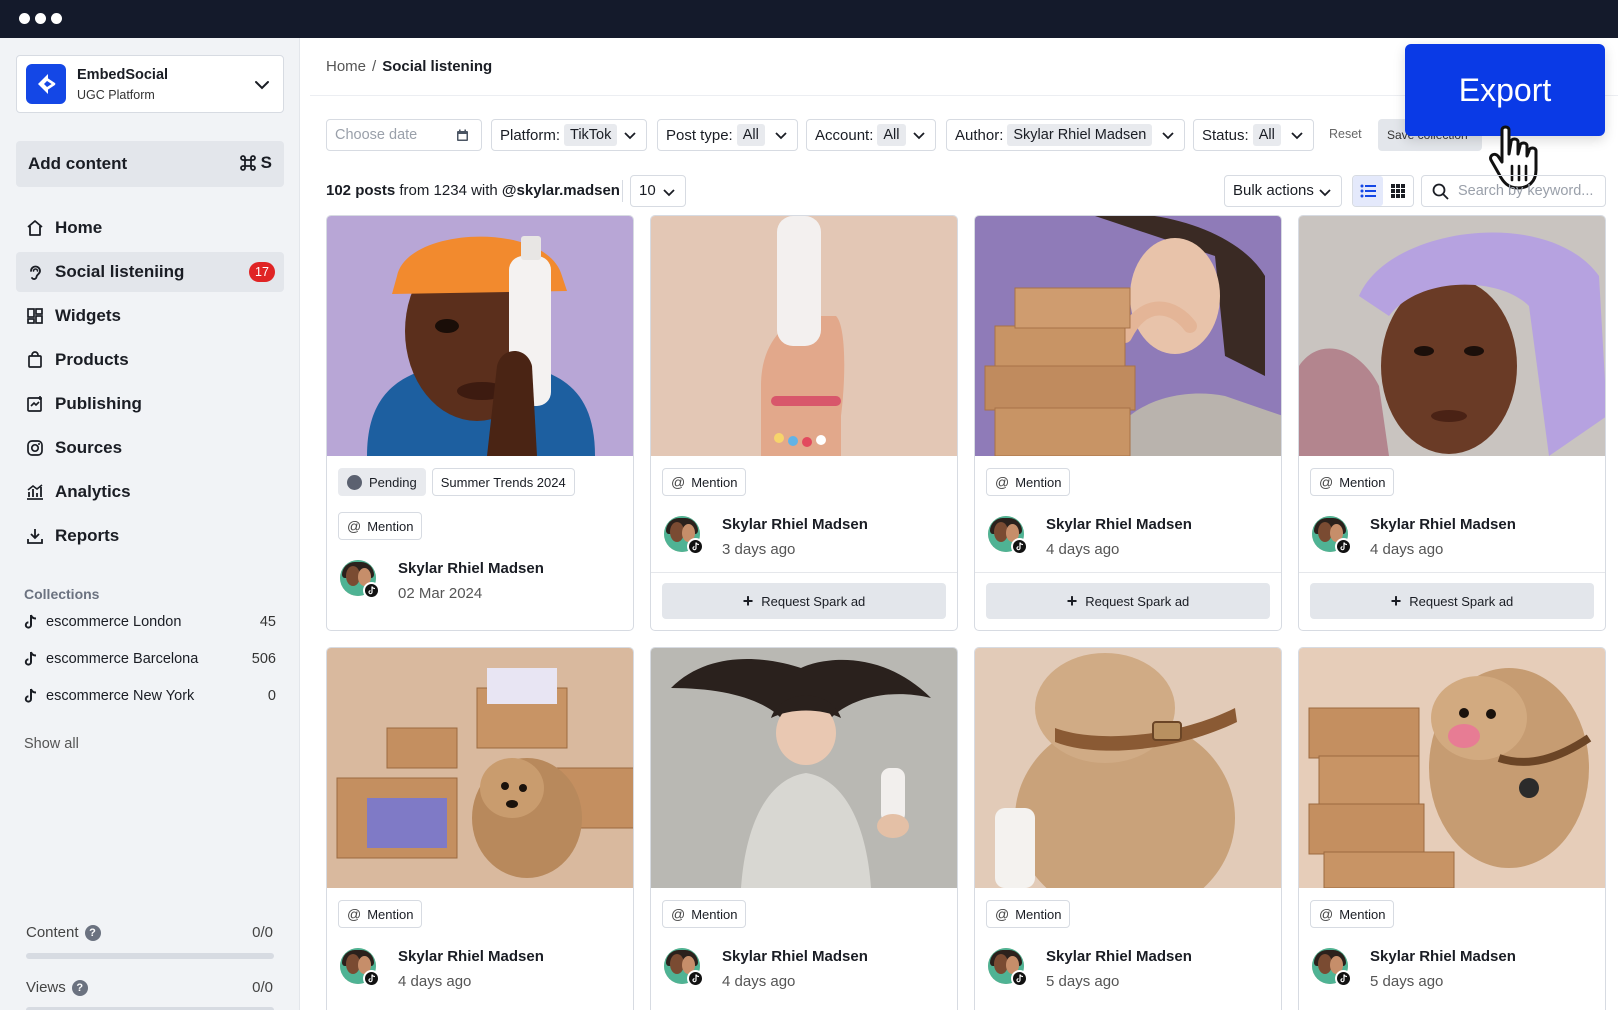 The image size is (1618, 1010). I want to click on download-icon, so click(35, 536).